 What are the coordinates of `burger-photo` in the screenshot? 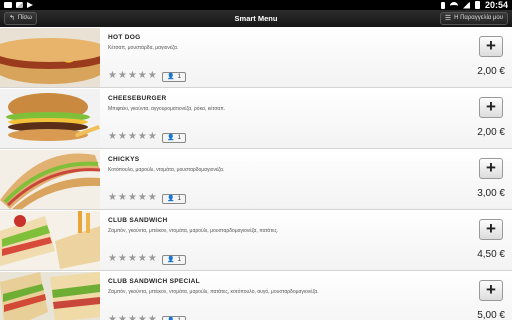 It's located at (50, 118).